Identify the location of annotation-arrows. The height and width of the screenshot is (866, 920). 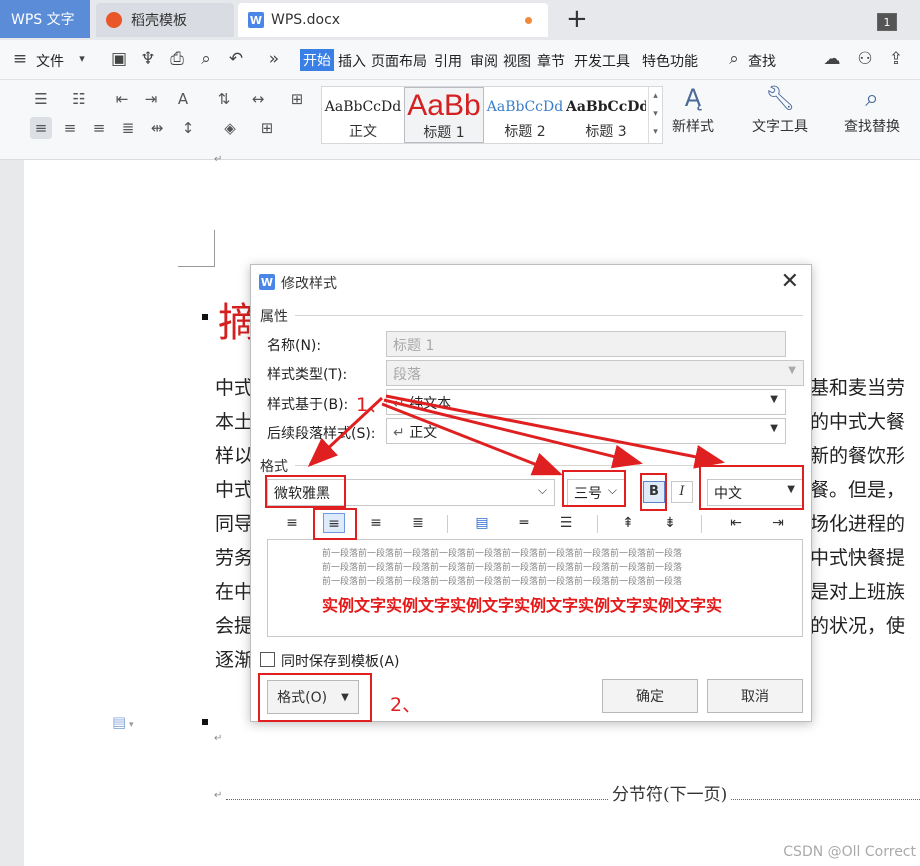
(516, 435).